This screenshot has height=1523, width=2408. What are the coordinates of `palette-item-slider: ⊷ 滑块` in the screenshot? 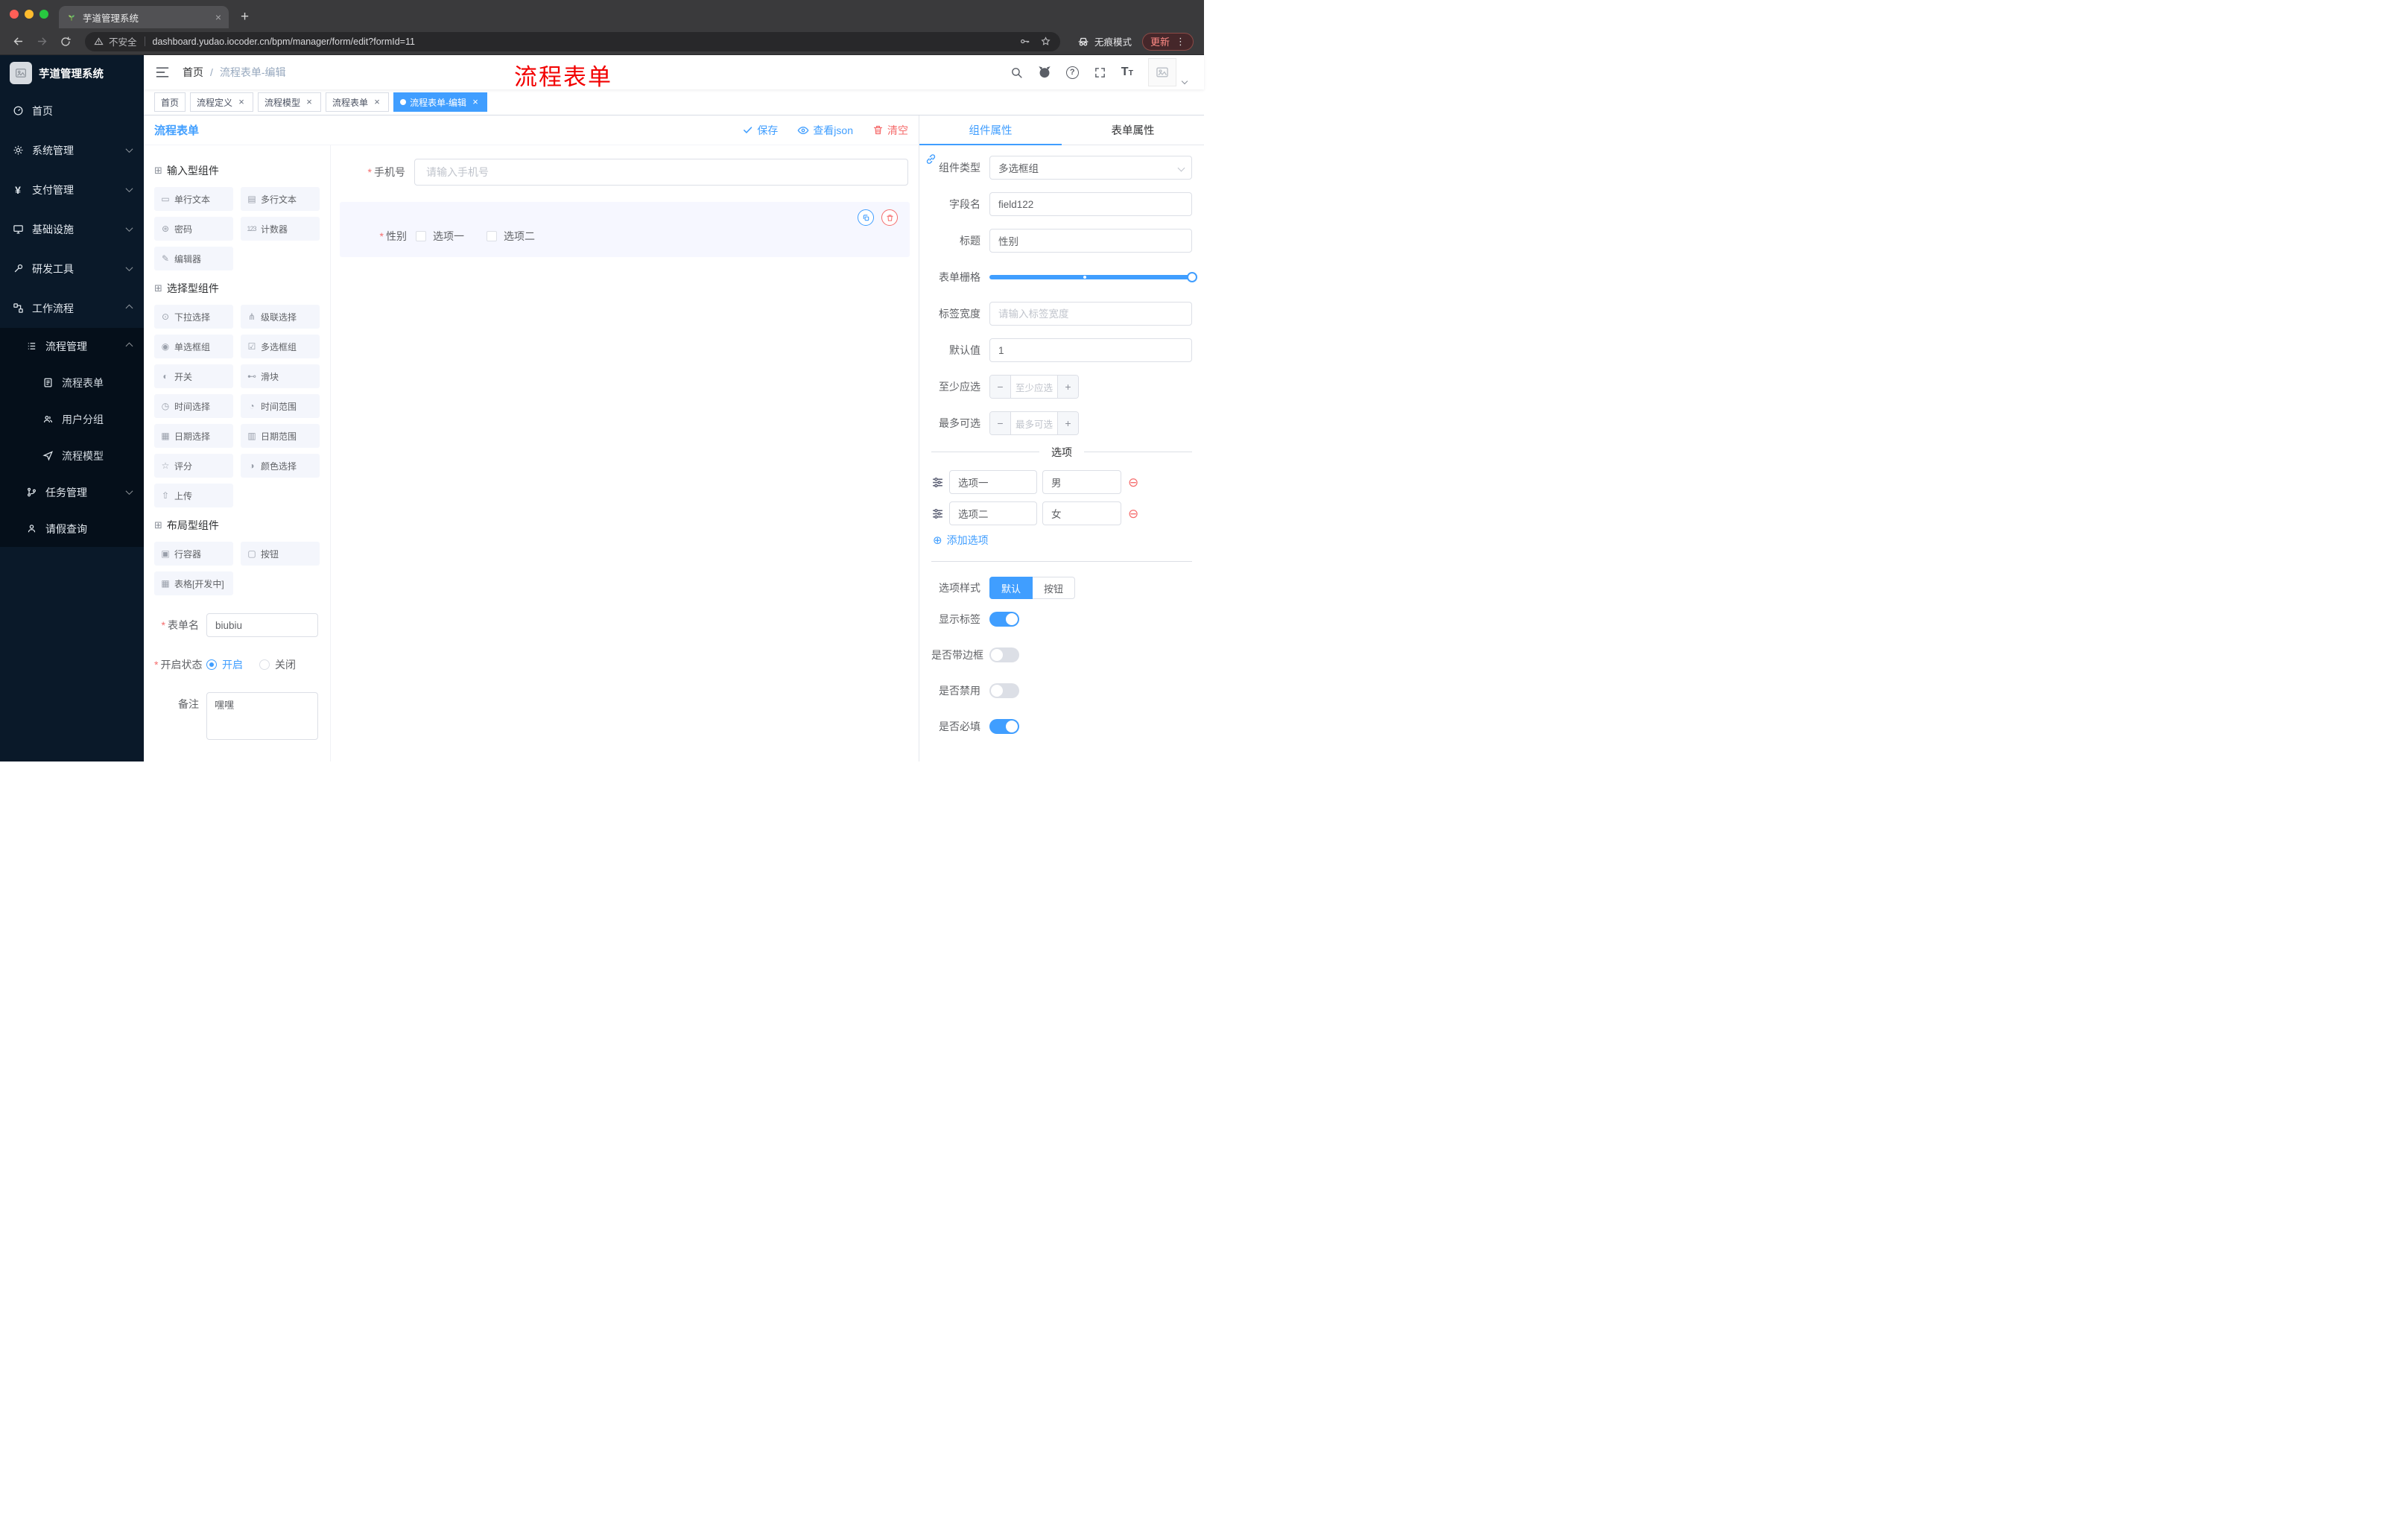 It's located at (280, 376).